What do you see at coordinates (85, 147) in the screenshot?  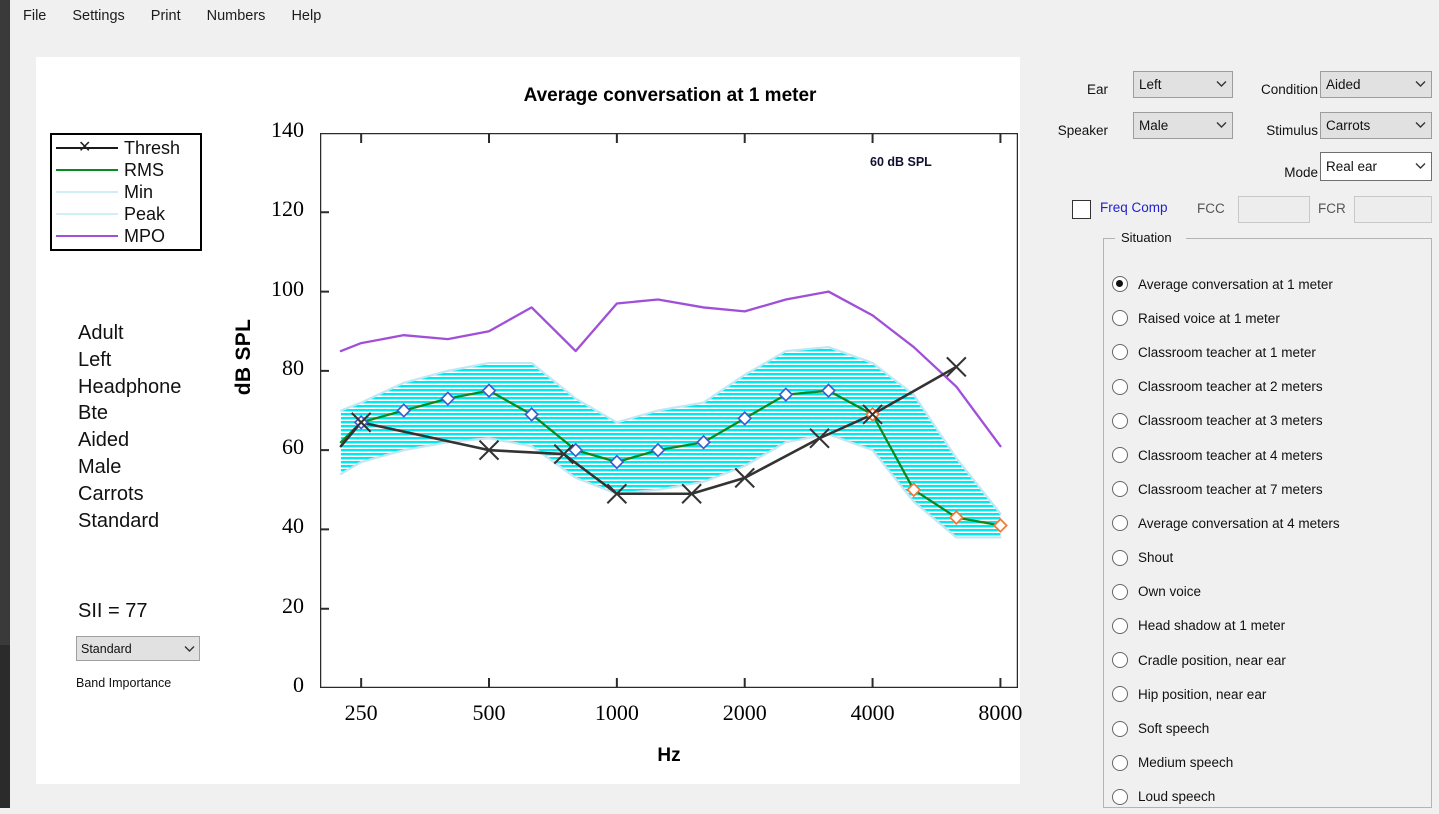 I see `x-marker-icon: ✕` at bounding box center [85, 147].